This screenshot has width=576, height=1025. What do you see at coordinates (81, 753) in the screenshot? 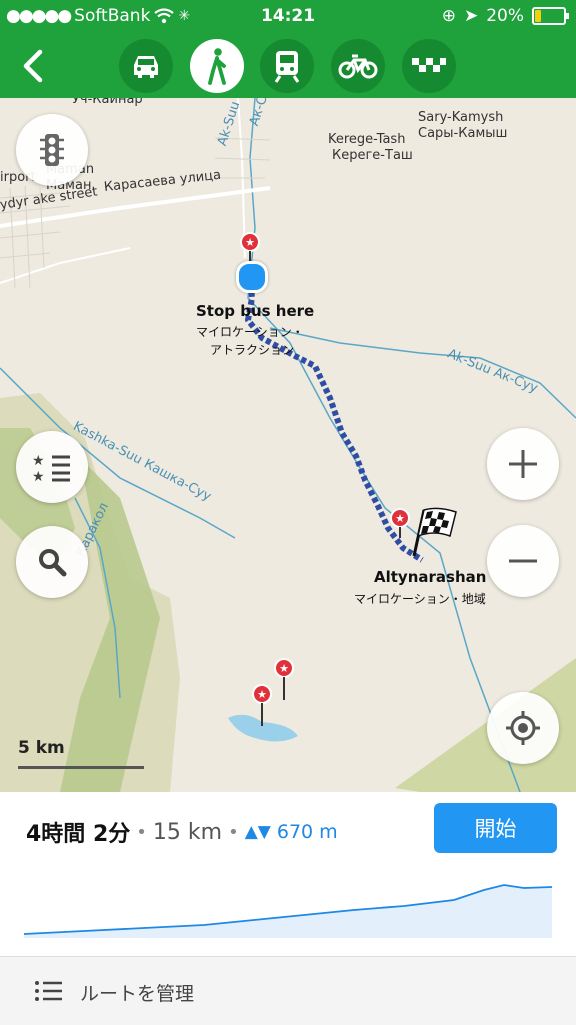
I see `map-scale: 5 km` at bounding box center [81, 753].